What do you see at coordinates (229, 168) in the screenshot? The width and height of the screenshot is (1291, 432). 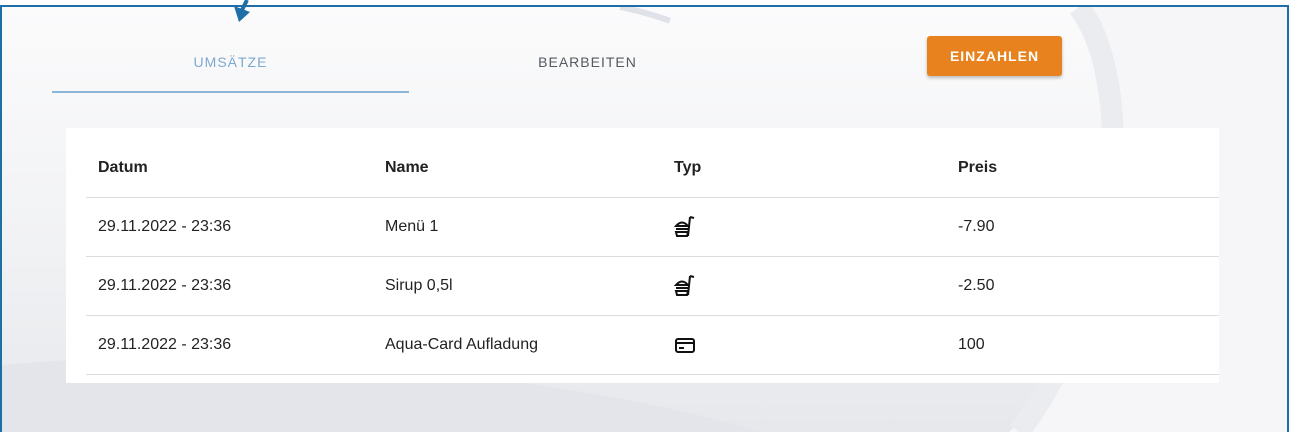 I see `column-header-date: Datum` at bounding box center [229, 168].